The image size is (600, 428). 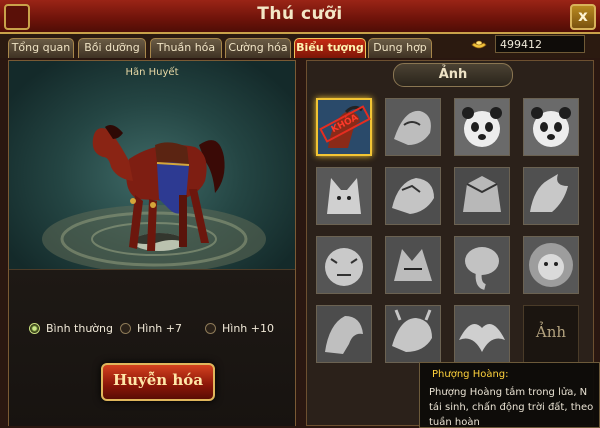 I want to click on title-bar: Thú cưỡi x, so click(x=300, y=17).